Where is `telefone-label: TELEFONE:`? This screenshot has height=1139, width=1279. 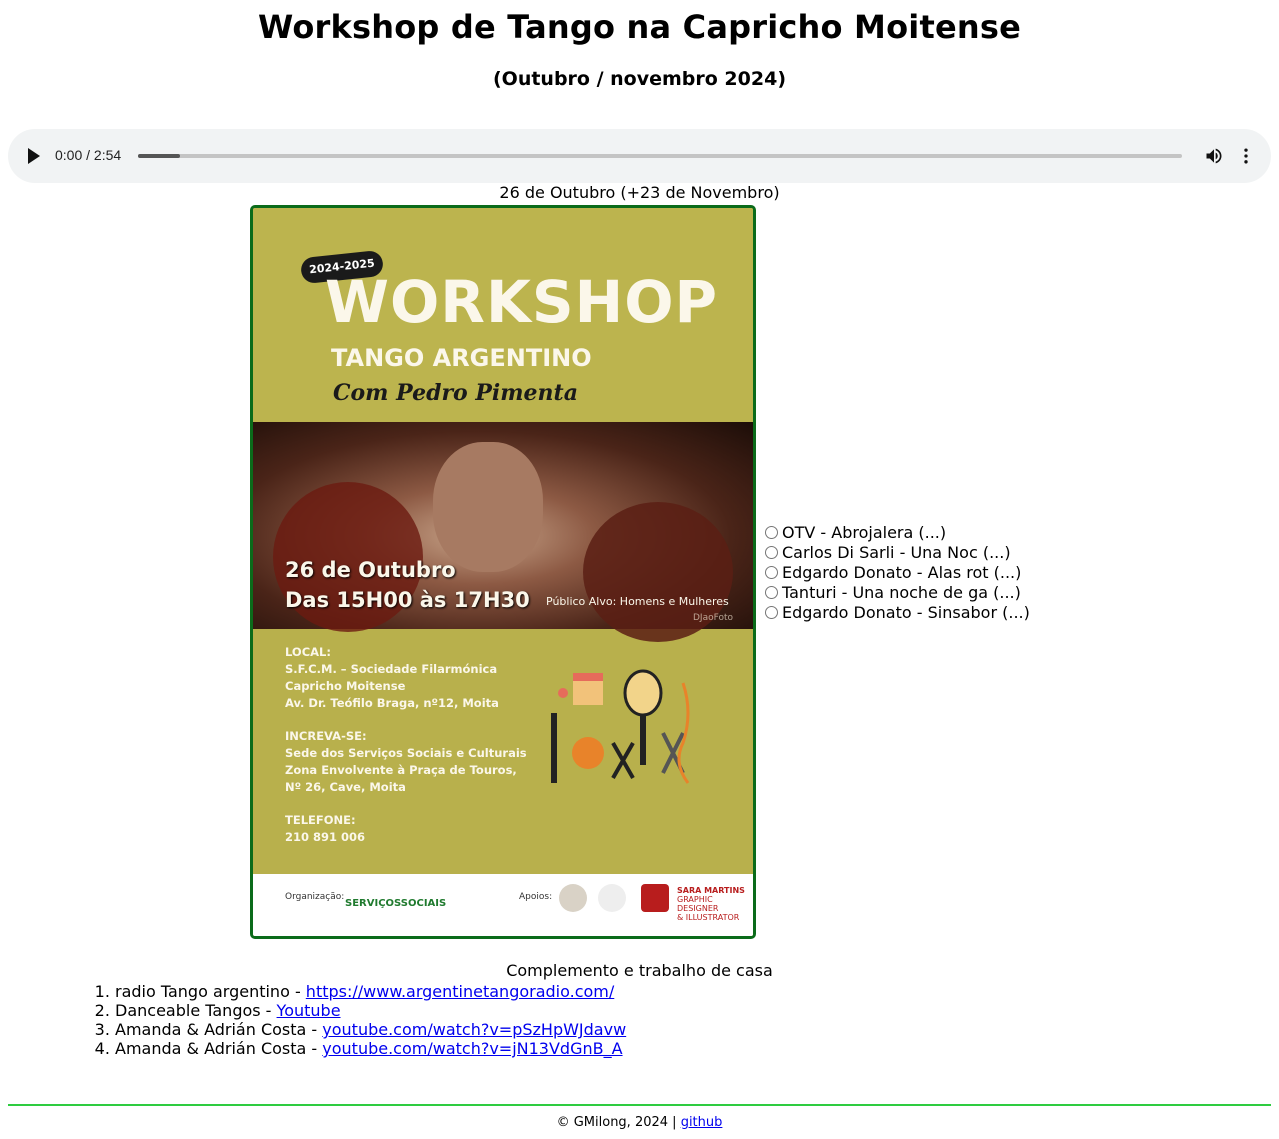
telefone-label: TELEFONE: is located at coordinates (320, 820).